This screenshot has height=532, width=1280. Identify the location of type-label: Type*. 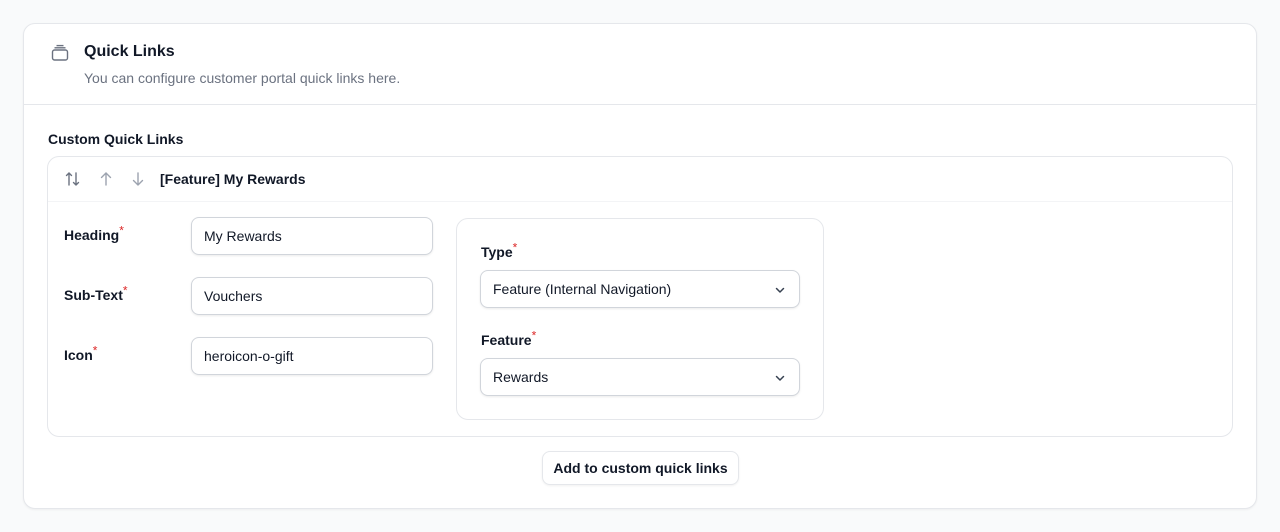
(499, 250).